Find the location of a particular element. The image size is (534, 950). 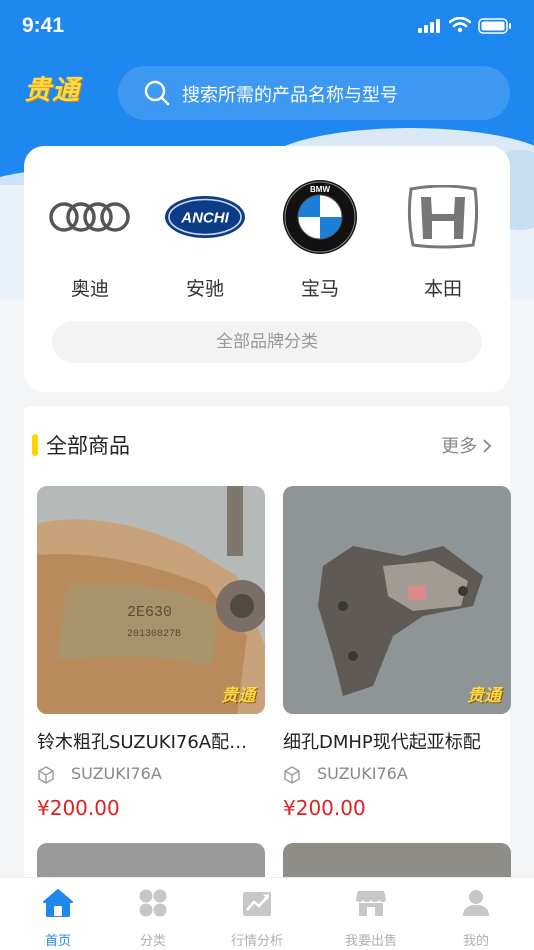

catalytic-converter-photo: 2E630 20130827B is located at coordinates (151, 600).